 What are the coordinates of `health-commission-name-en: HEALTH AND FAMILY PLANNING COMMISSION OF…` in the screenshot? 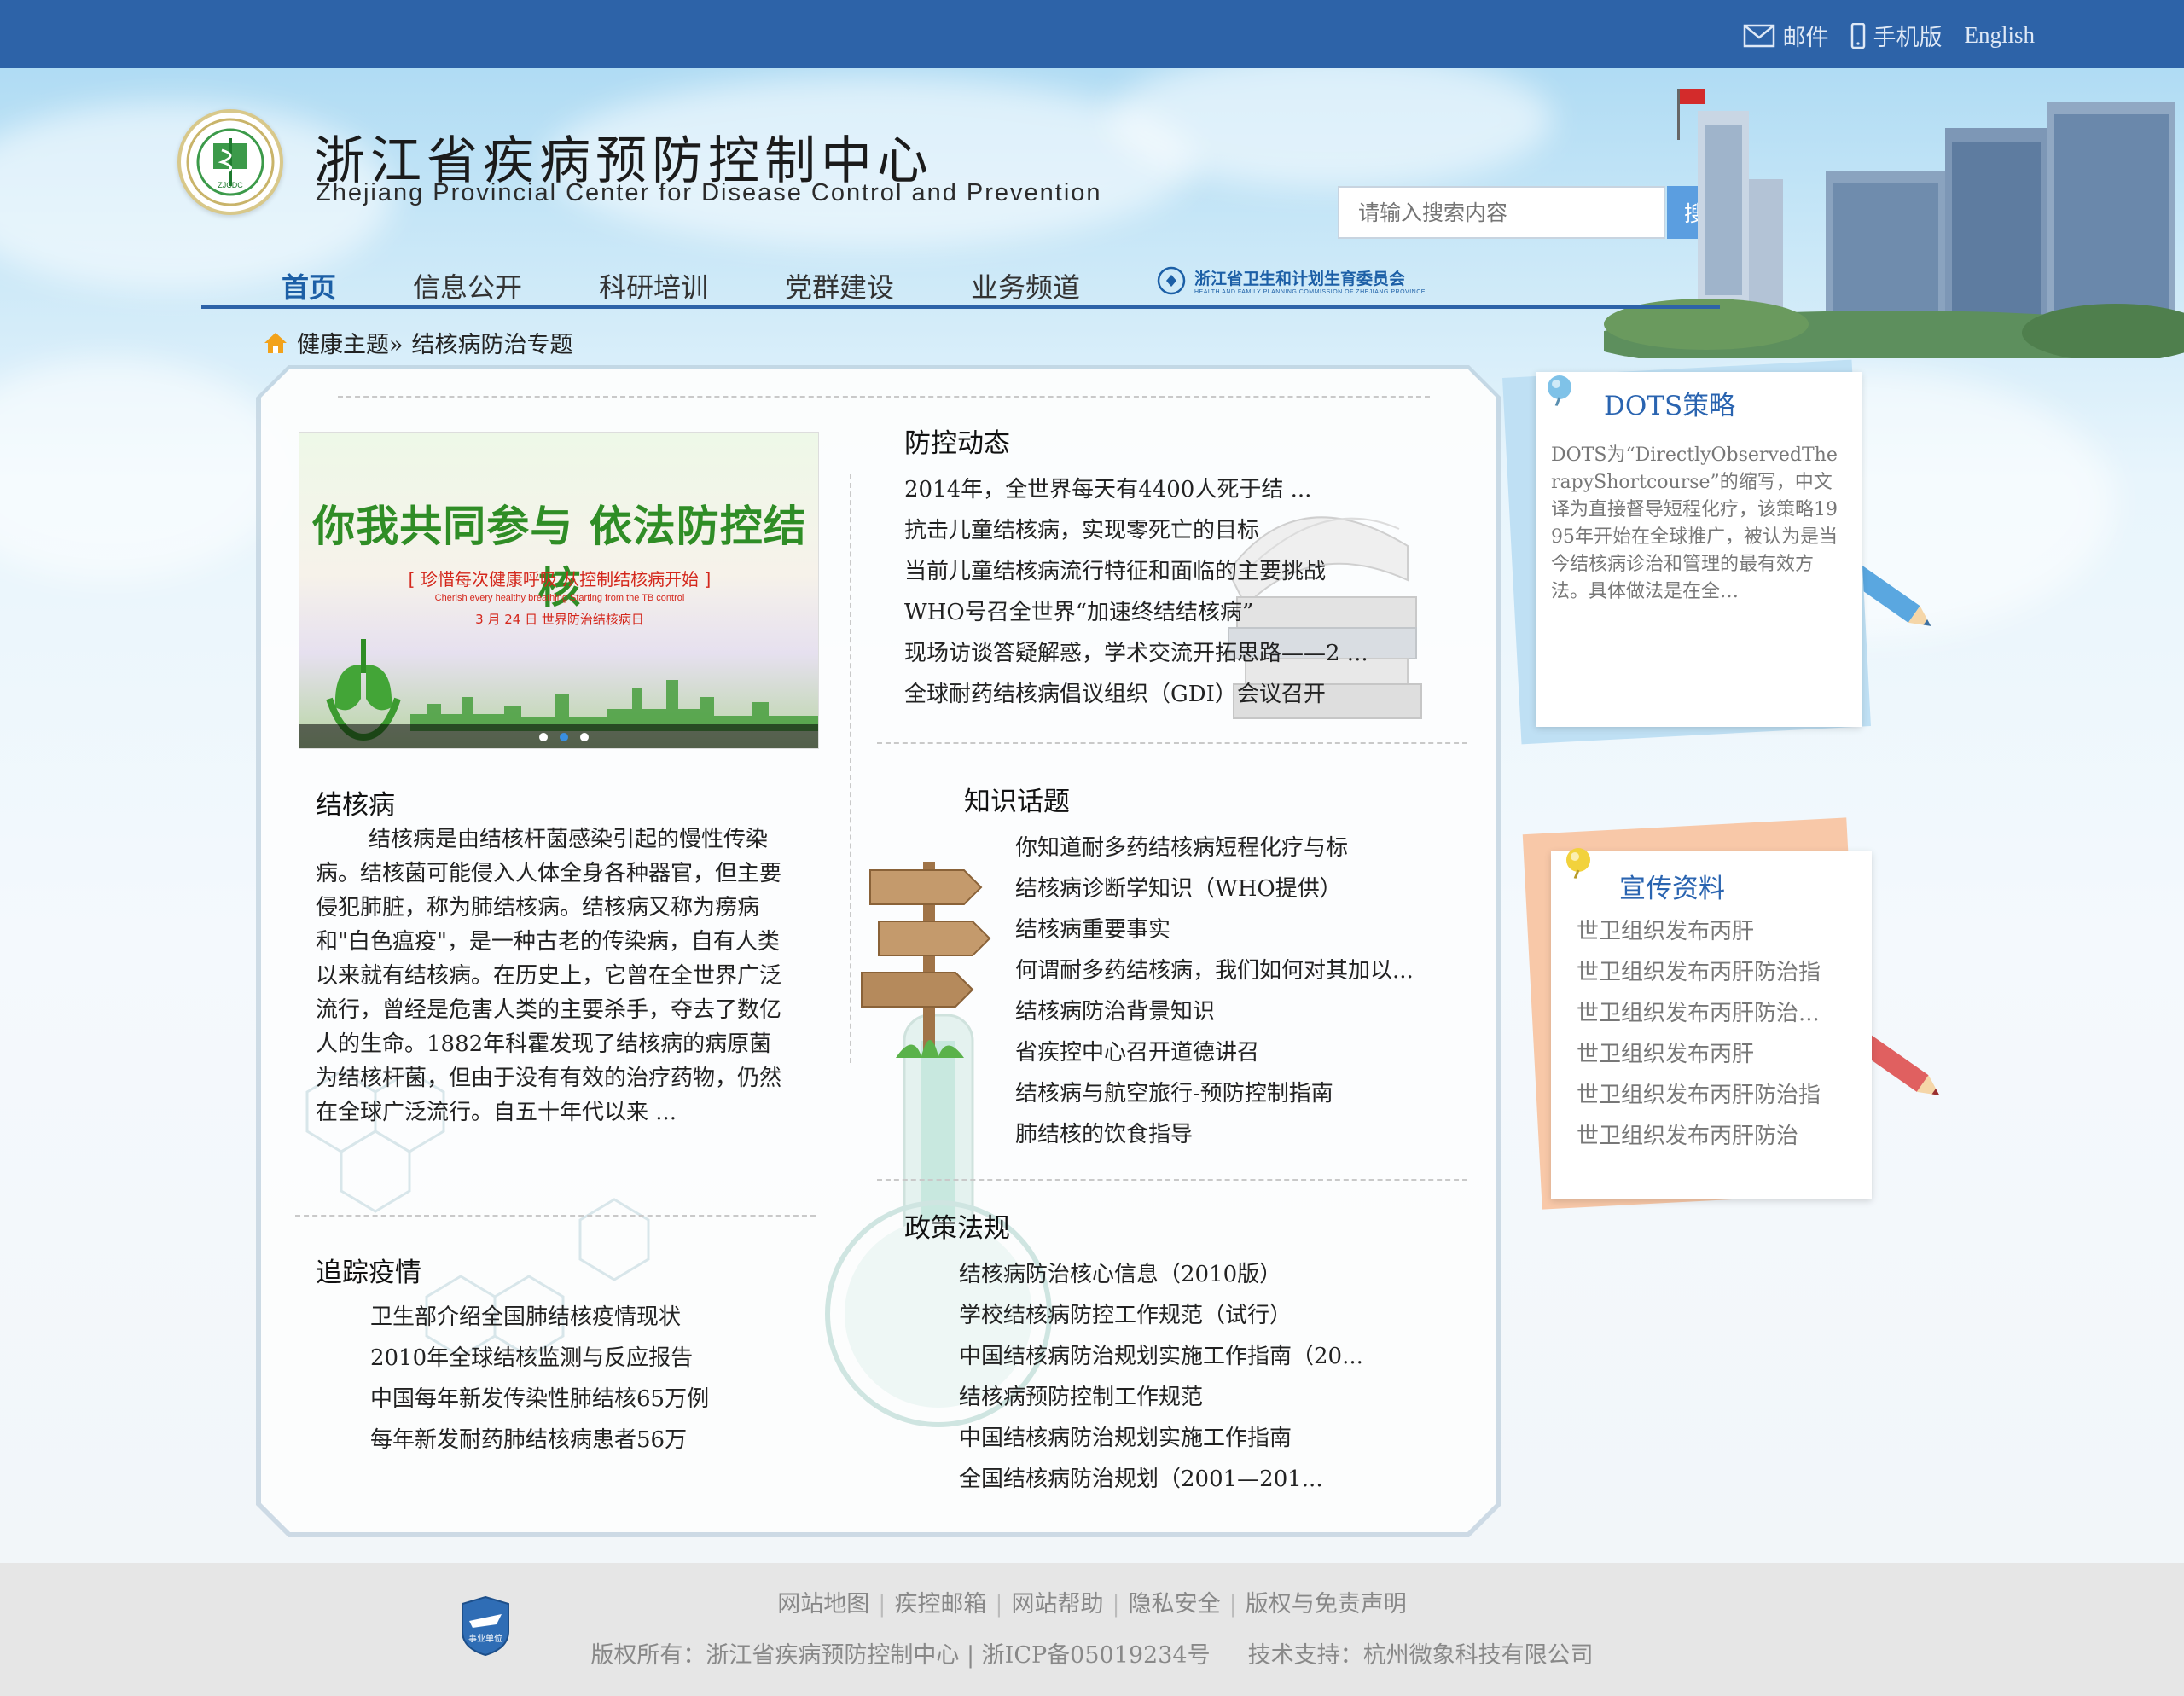 It's located at (1310, 292).